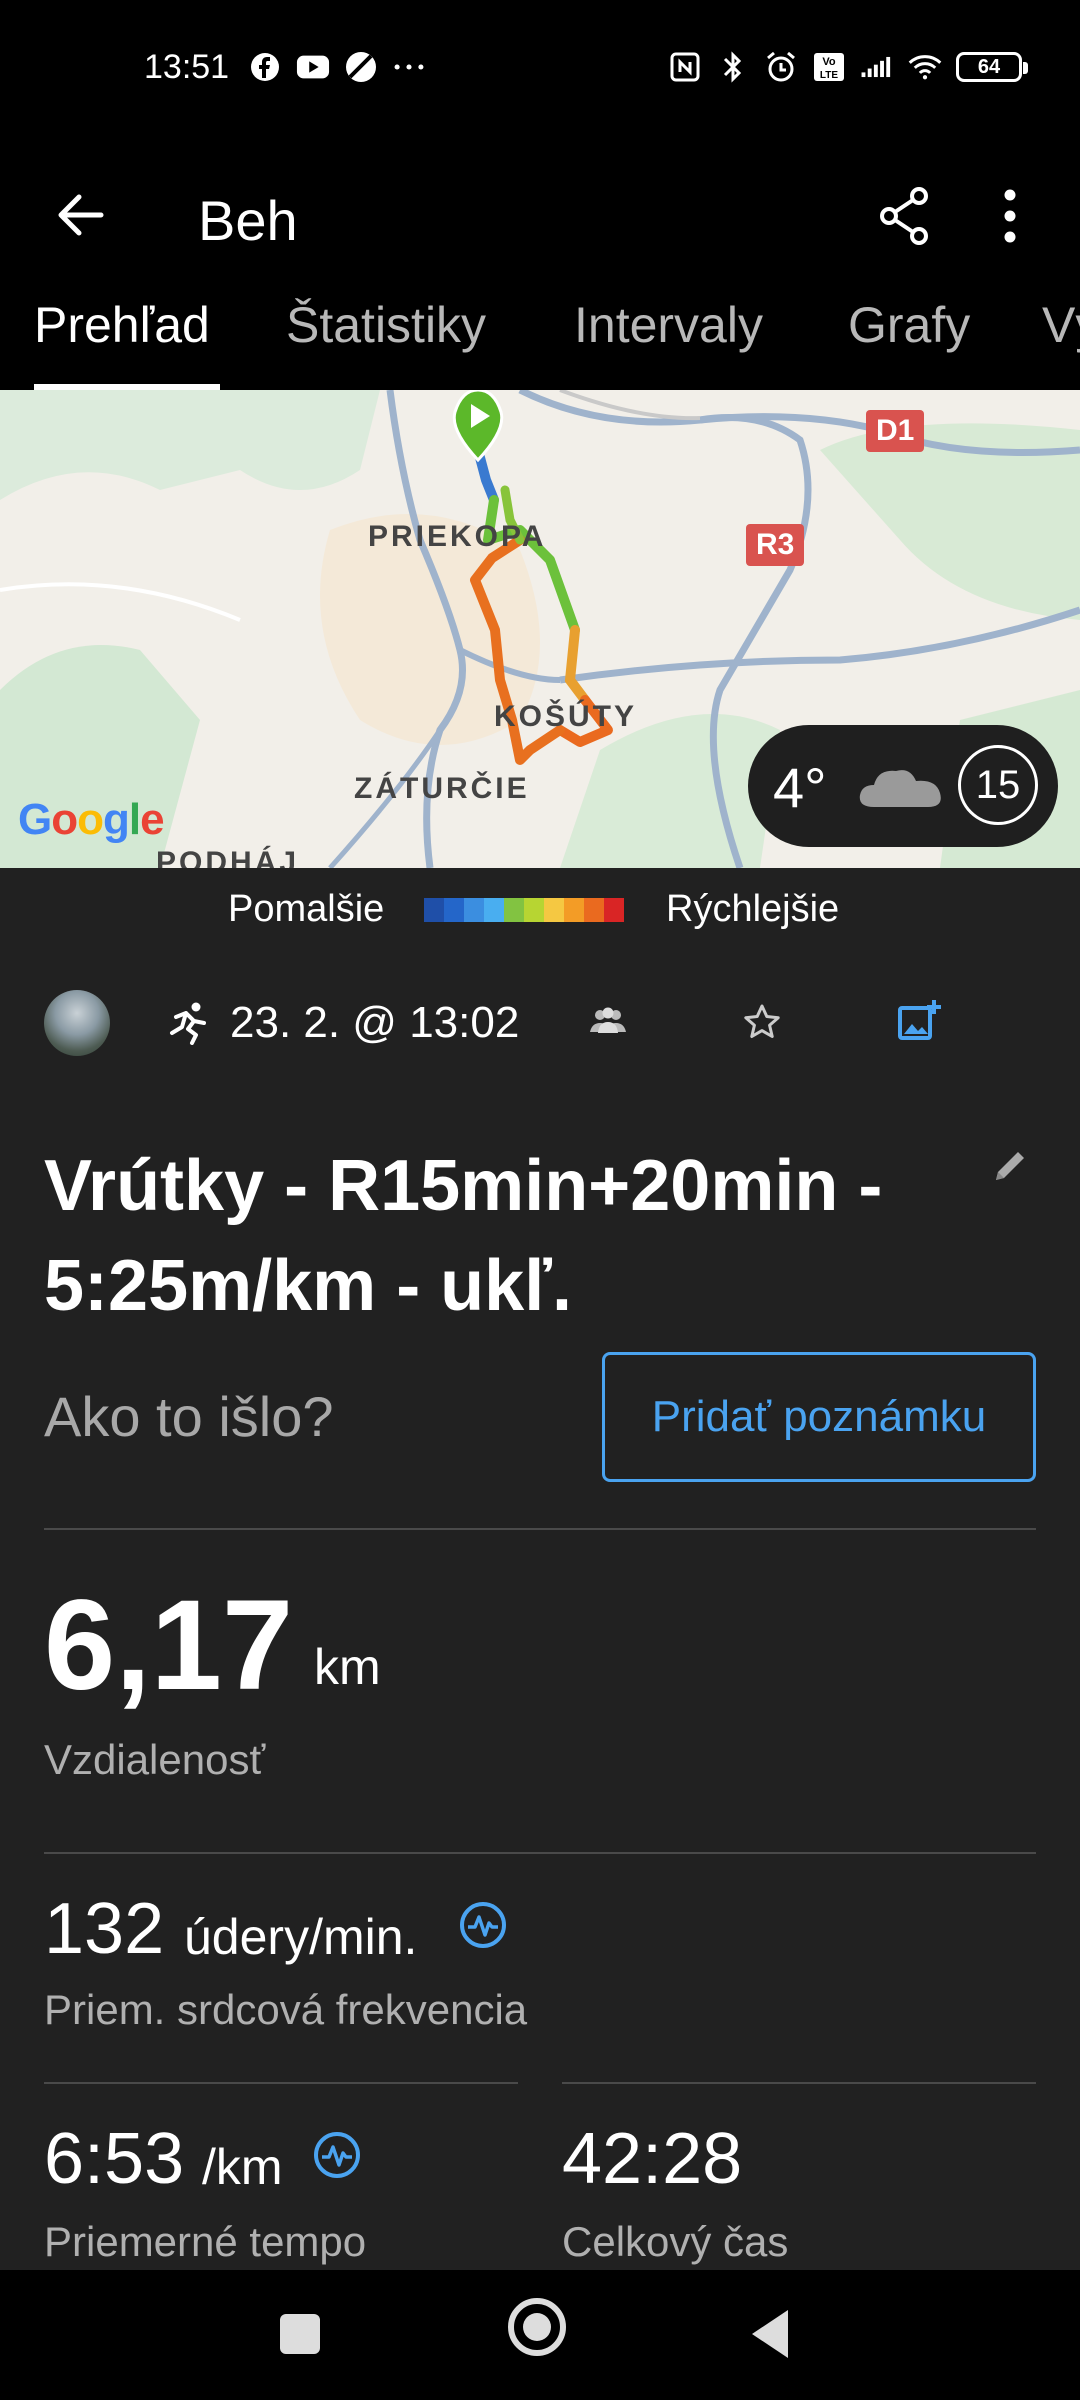 The width and height of the screenshot is (1080, 2400). What do you see at coordinates (540, 215) in the screenshot?
I see `app-bar: Beh` at bounding box center [540, 215].